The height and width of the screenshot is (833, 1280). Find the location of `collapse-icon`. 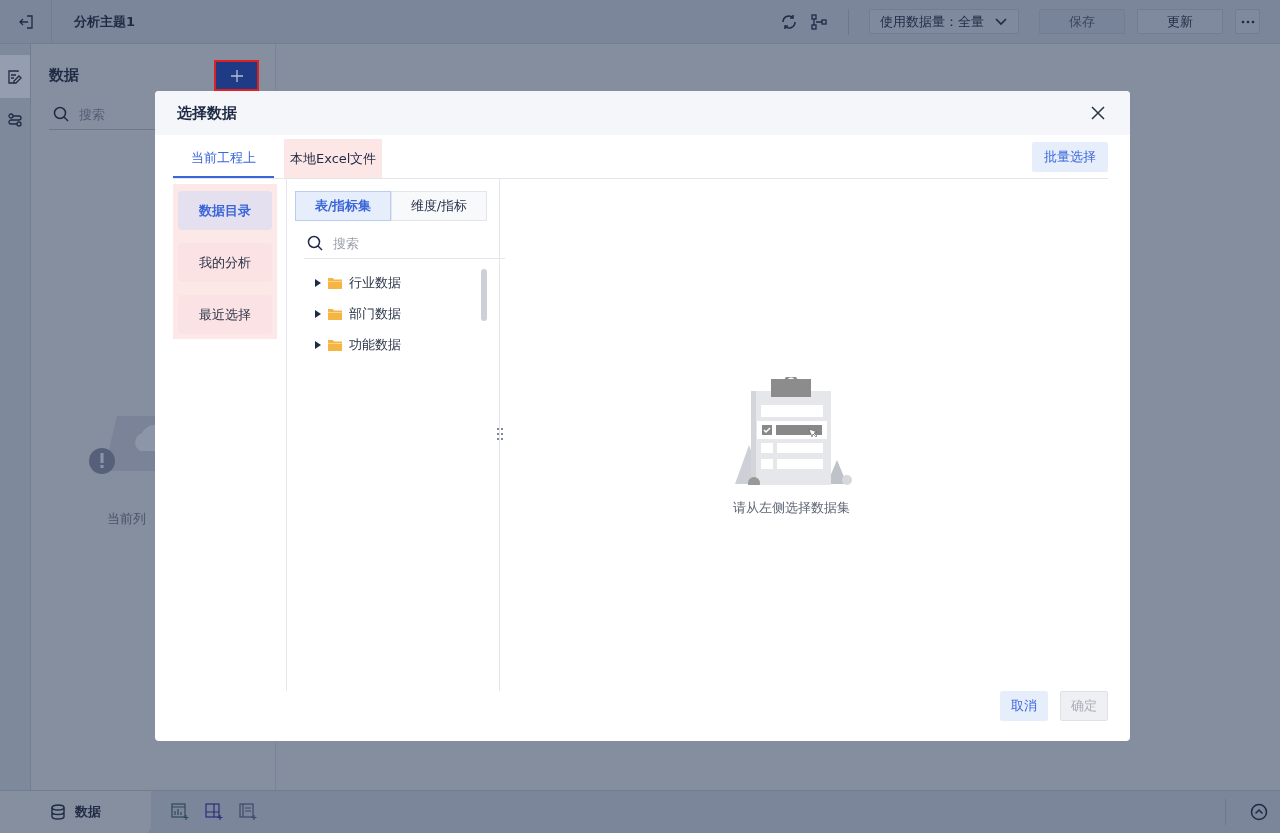

collapse-icon is located at coordinates (1259, 812).